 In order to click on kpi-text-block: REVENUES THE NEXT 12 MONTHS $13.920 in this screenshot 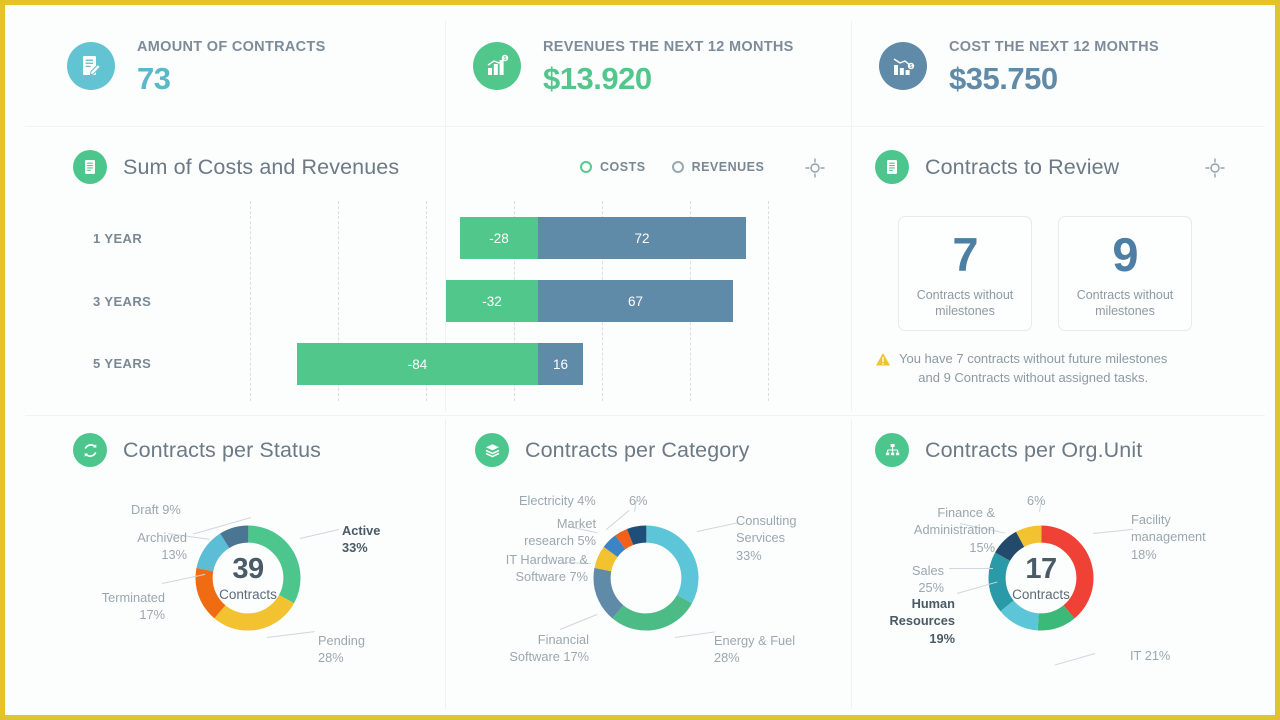, I will do `click(668, 66)`.